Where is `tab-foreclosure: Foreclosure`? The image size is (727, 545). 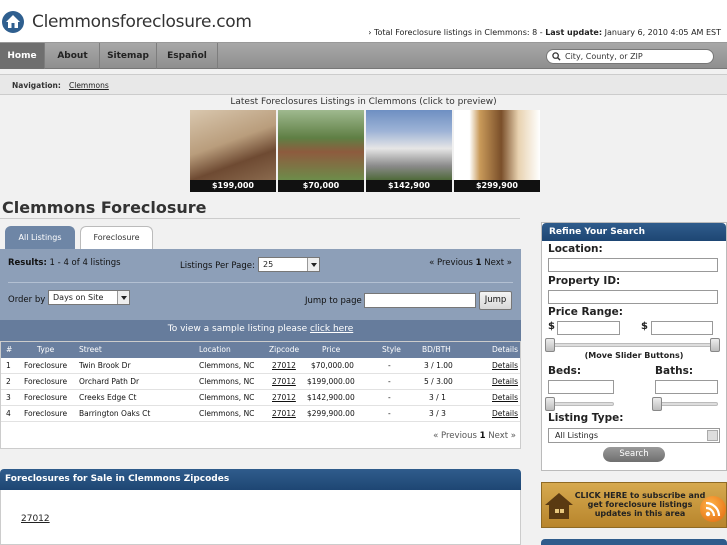
tab-foreclosure: Foreclosure is located at coordinates (116, 237).